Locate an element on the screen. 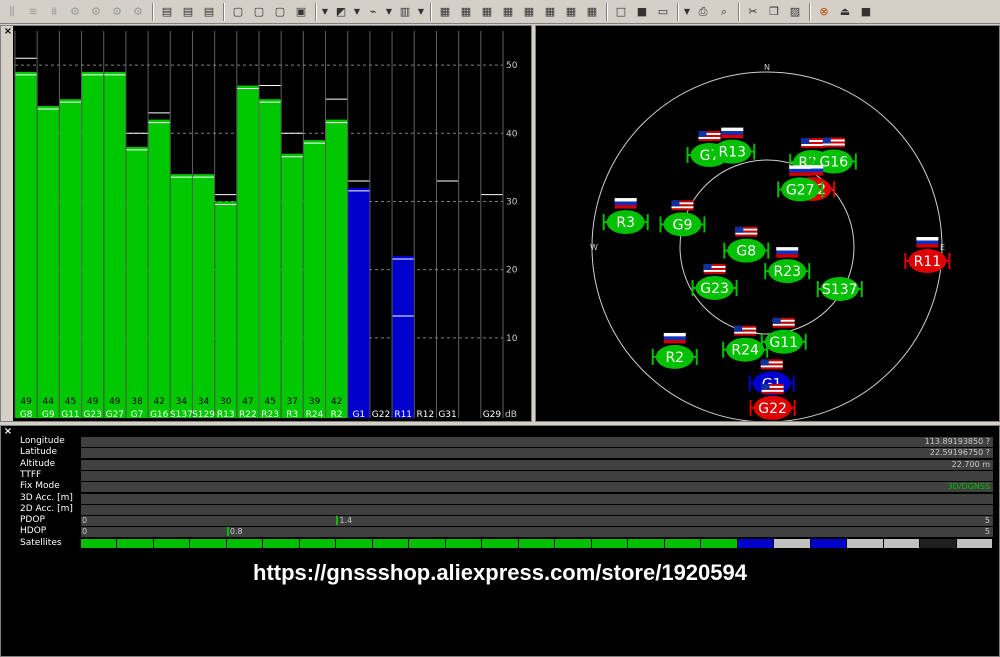 The image size is (1000, 657). signal-icon: ⩩ is located at coordinates (54, 12).